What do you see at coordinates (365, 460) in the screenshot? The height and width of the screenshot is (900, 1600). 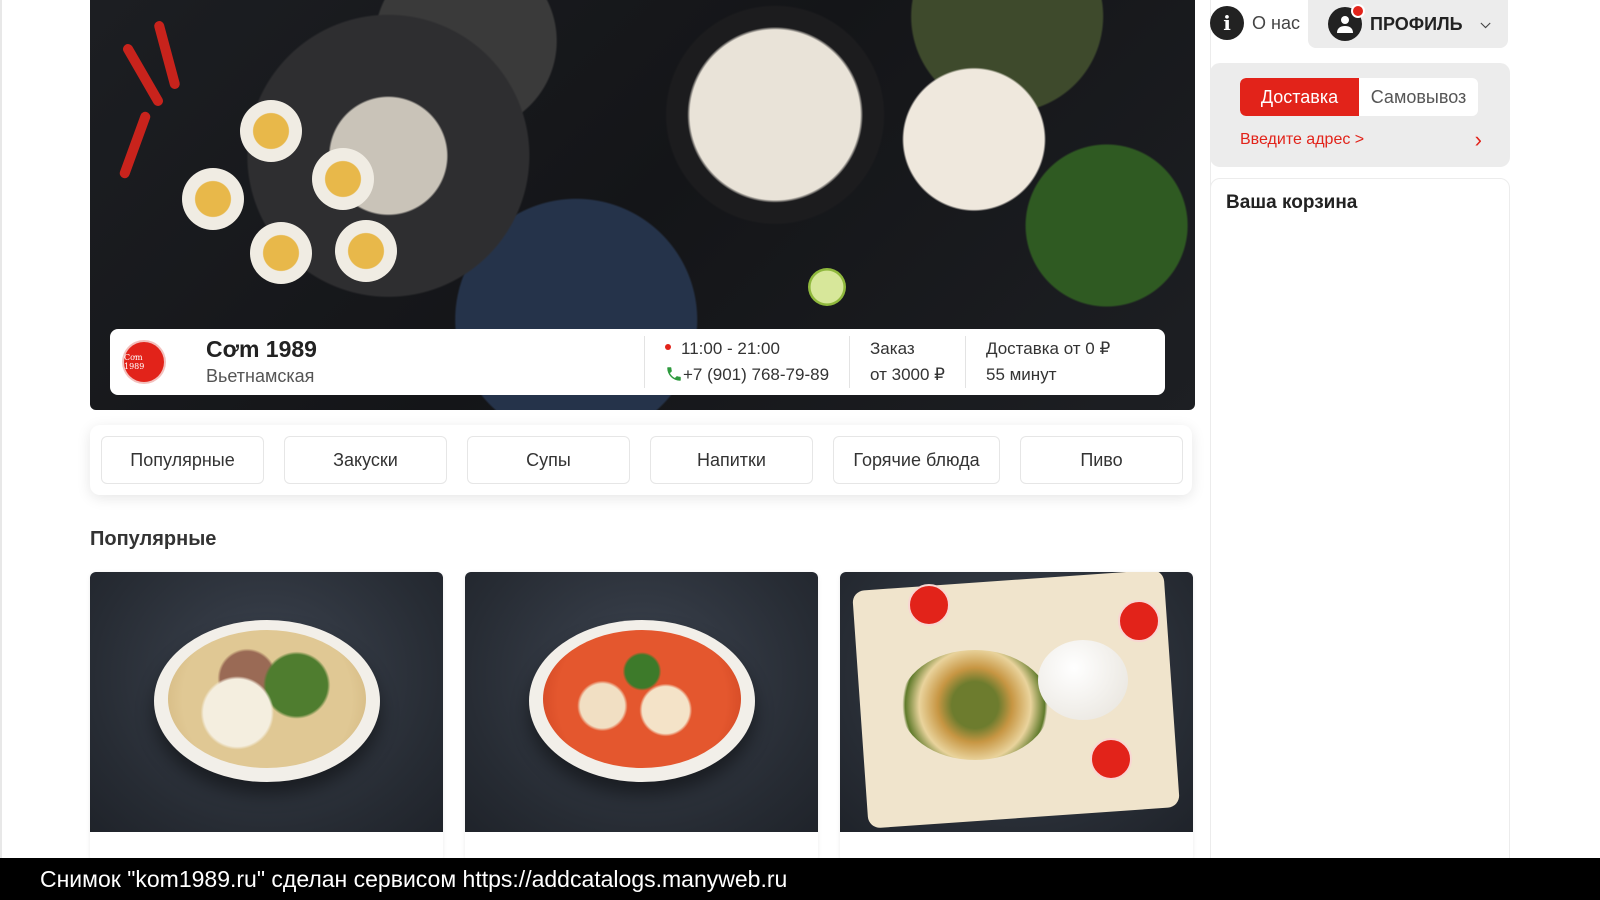 I see `category-snacks-button: Закуски` at bounding box center [365, 460].